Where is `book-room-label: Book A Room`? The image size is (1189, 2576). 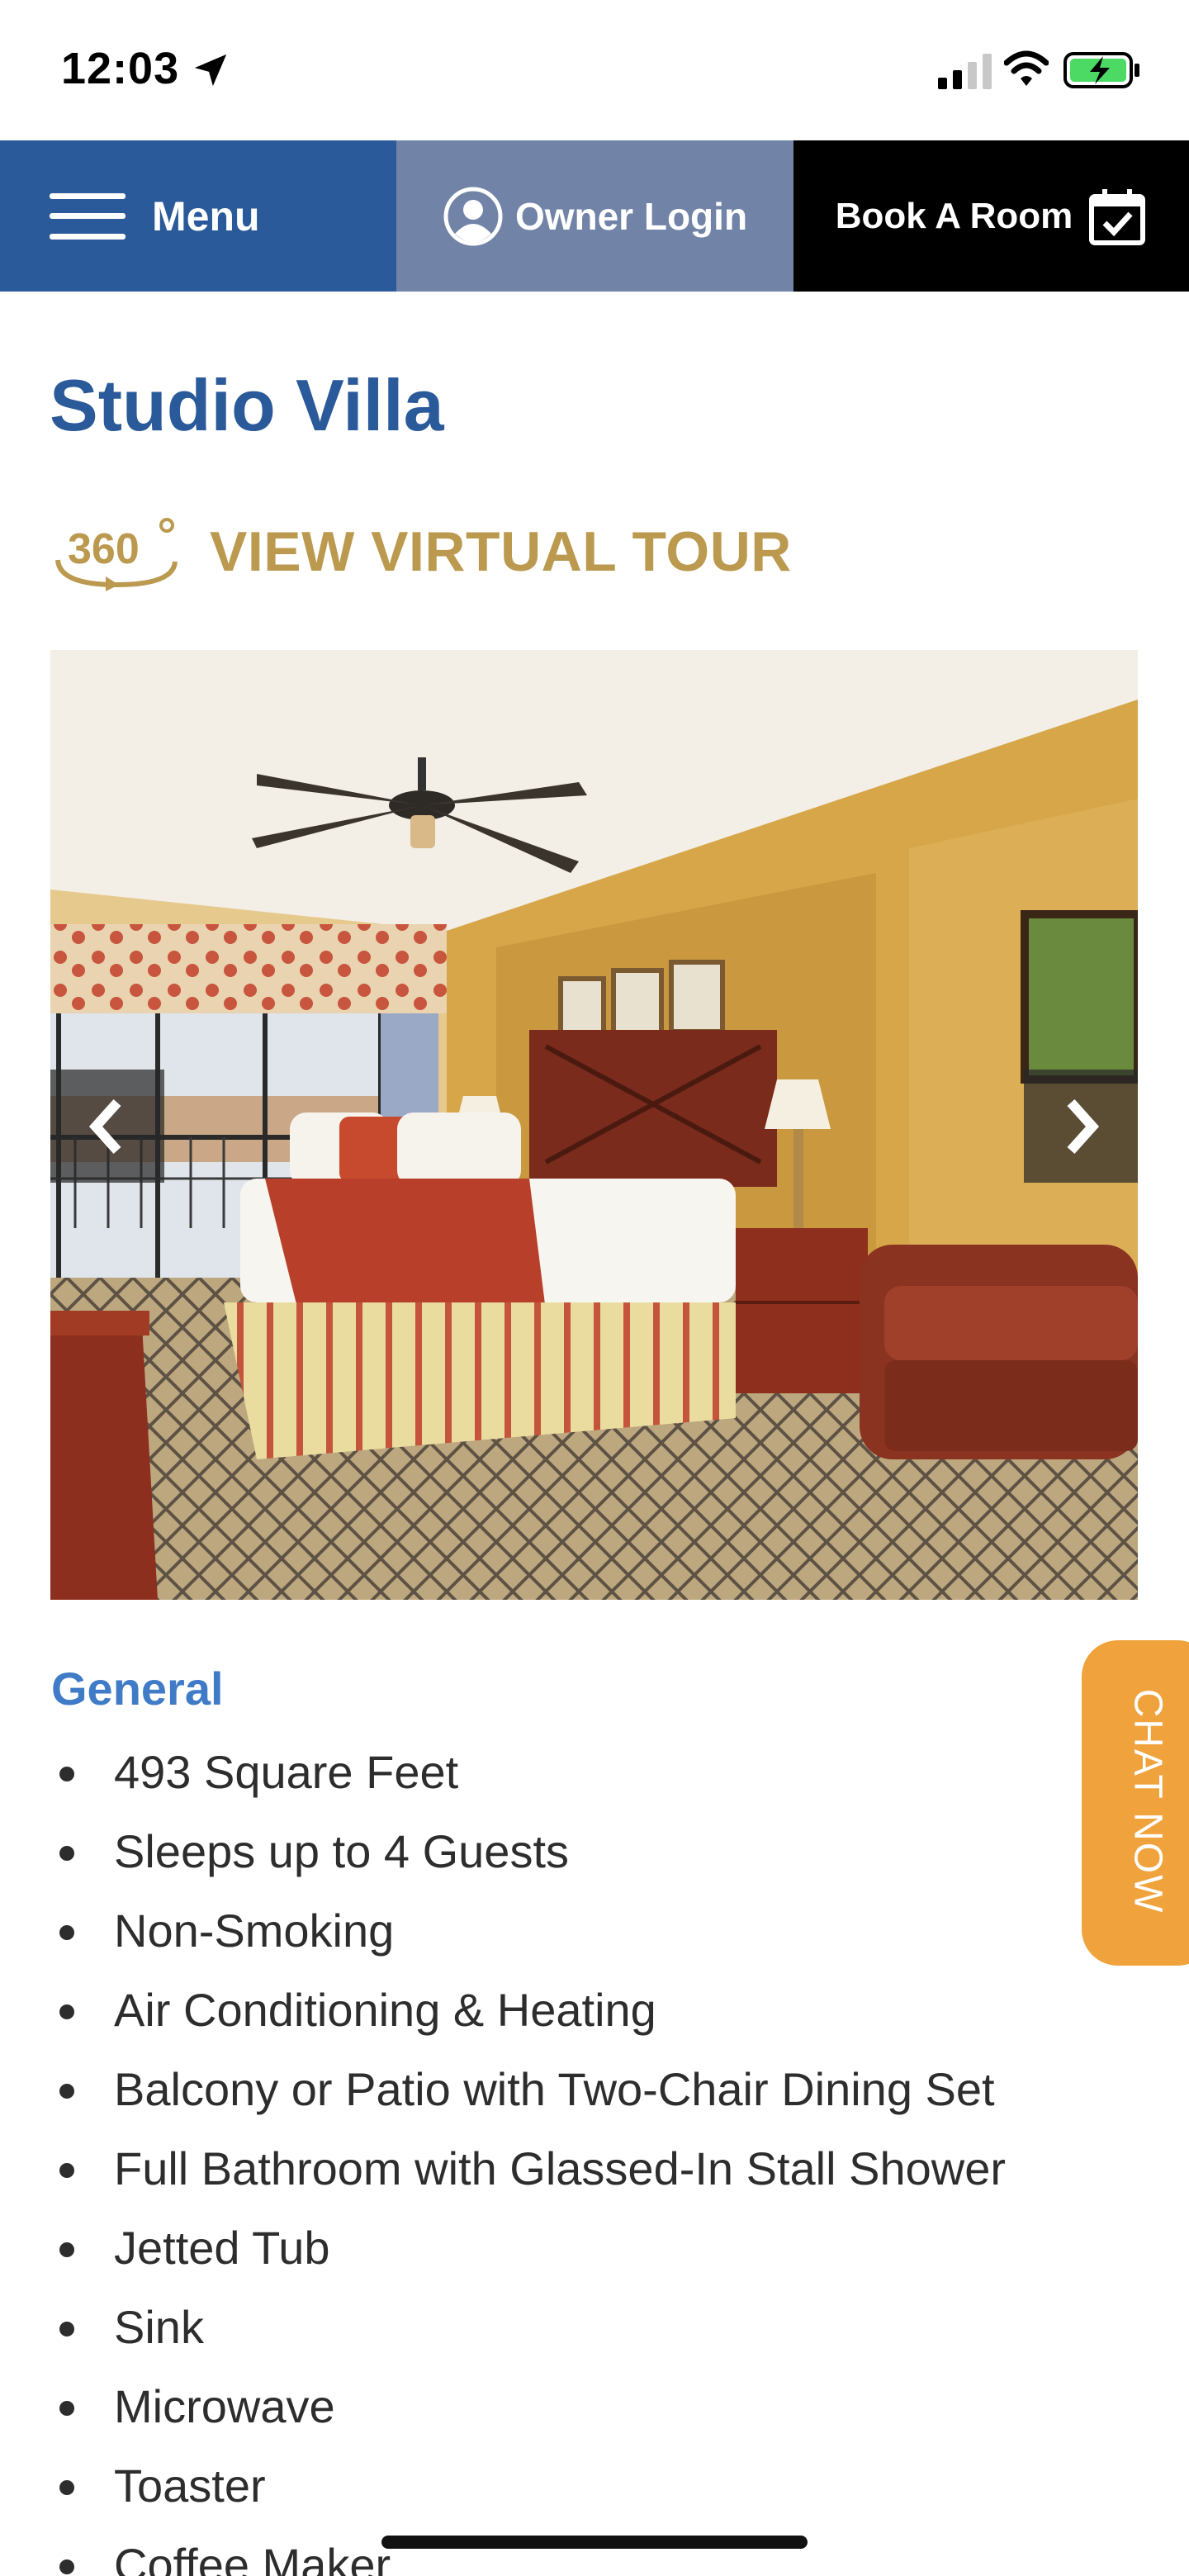 book-room-label: Book A Room is located at coordinates (954, 215).